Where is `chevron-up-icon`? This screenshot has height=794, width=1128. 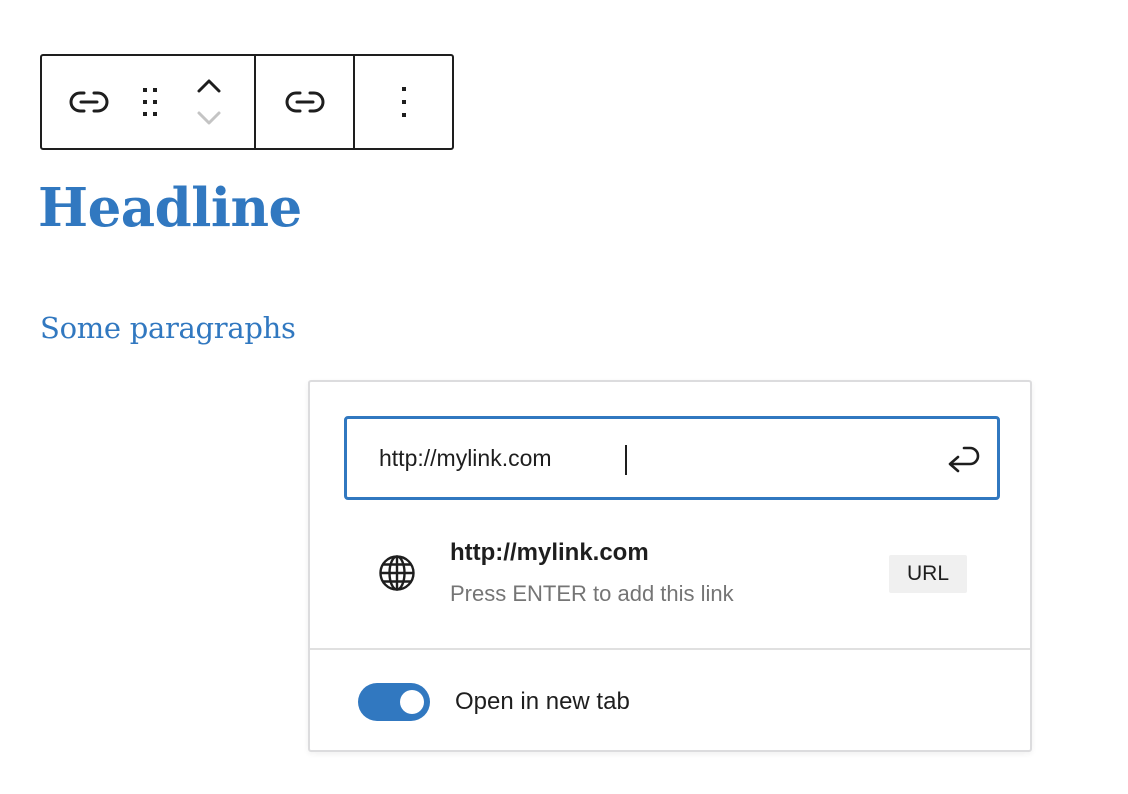 chevron-up-icon is located at coordinates (209, 86).